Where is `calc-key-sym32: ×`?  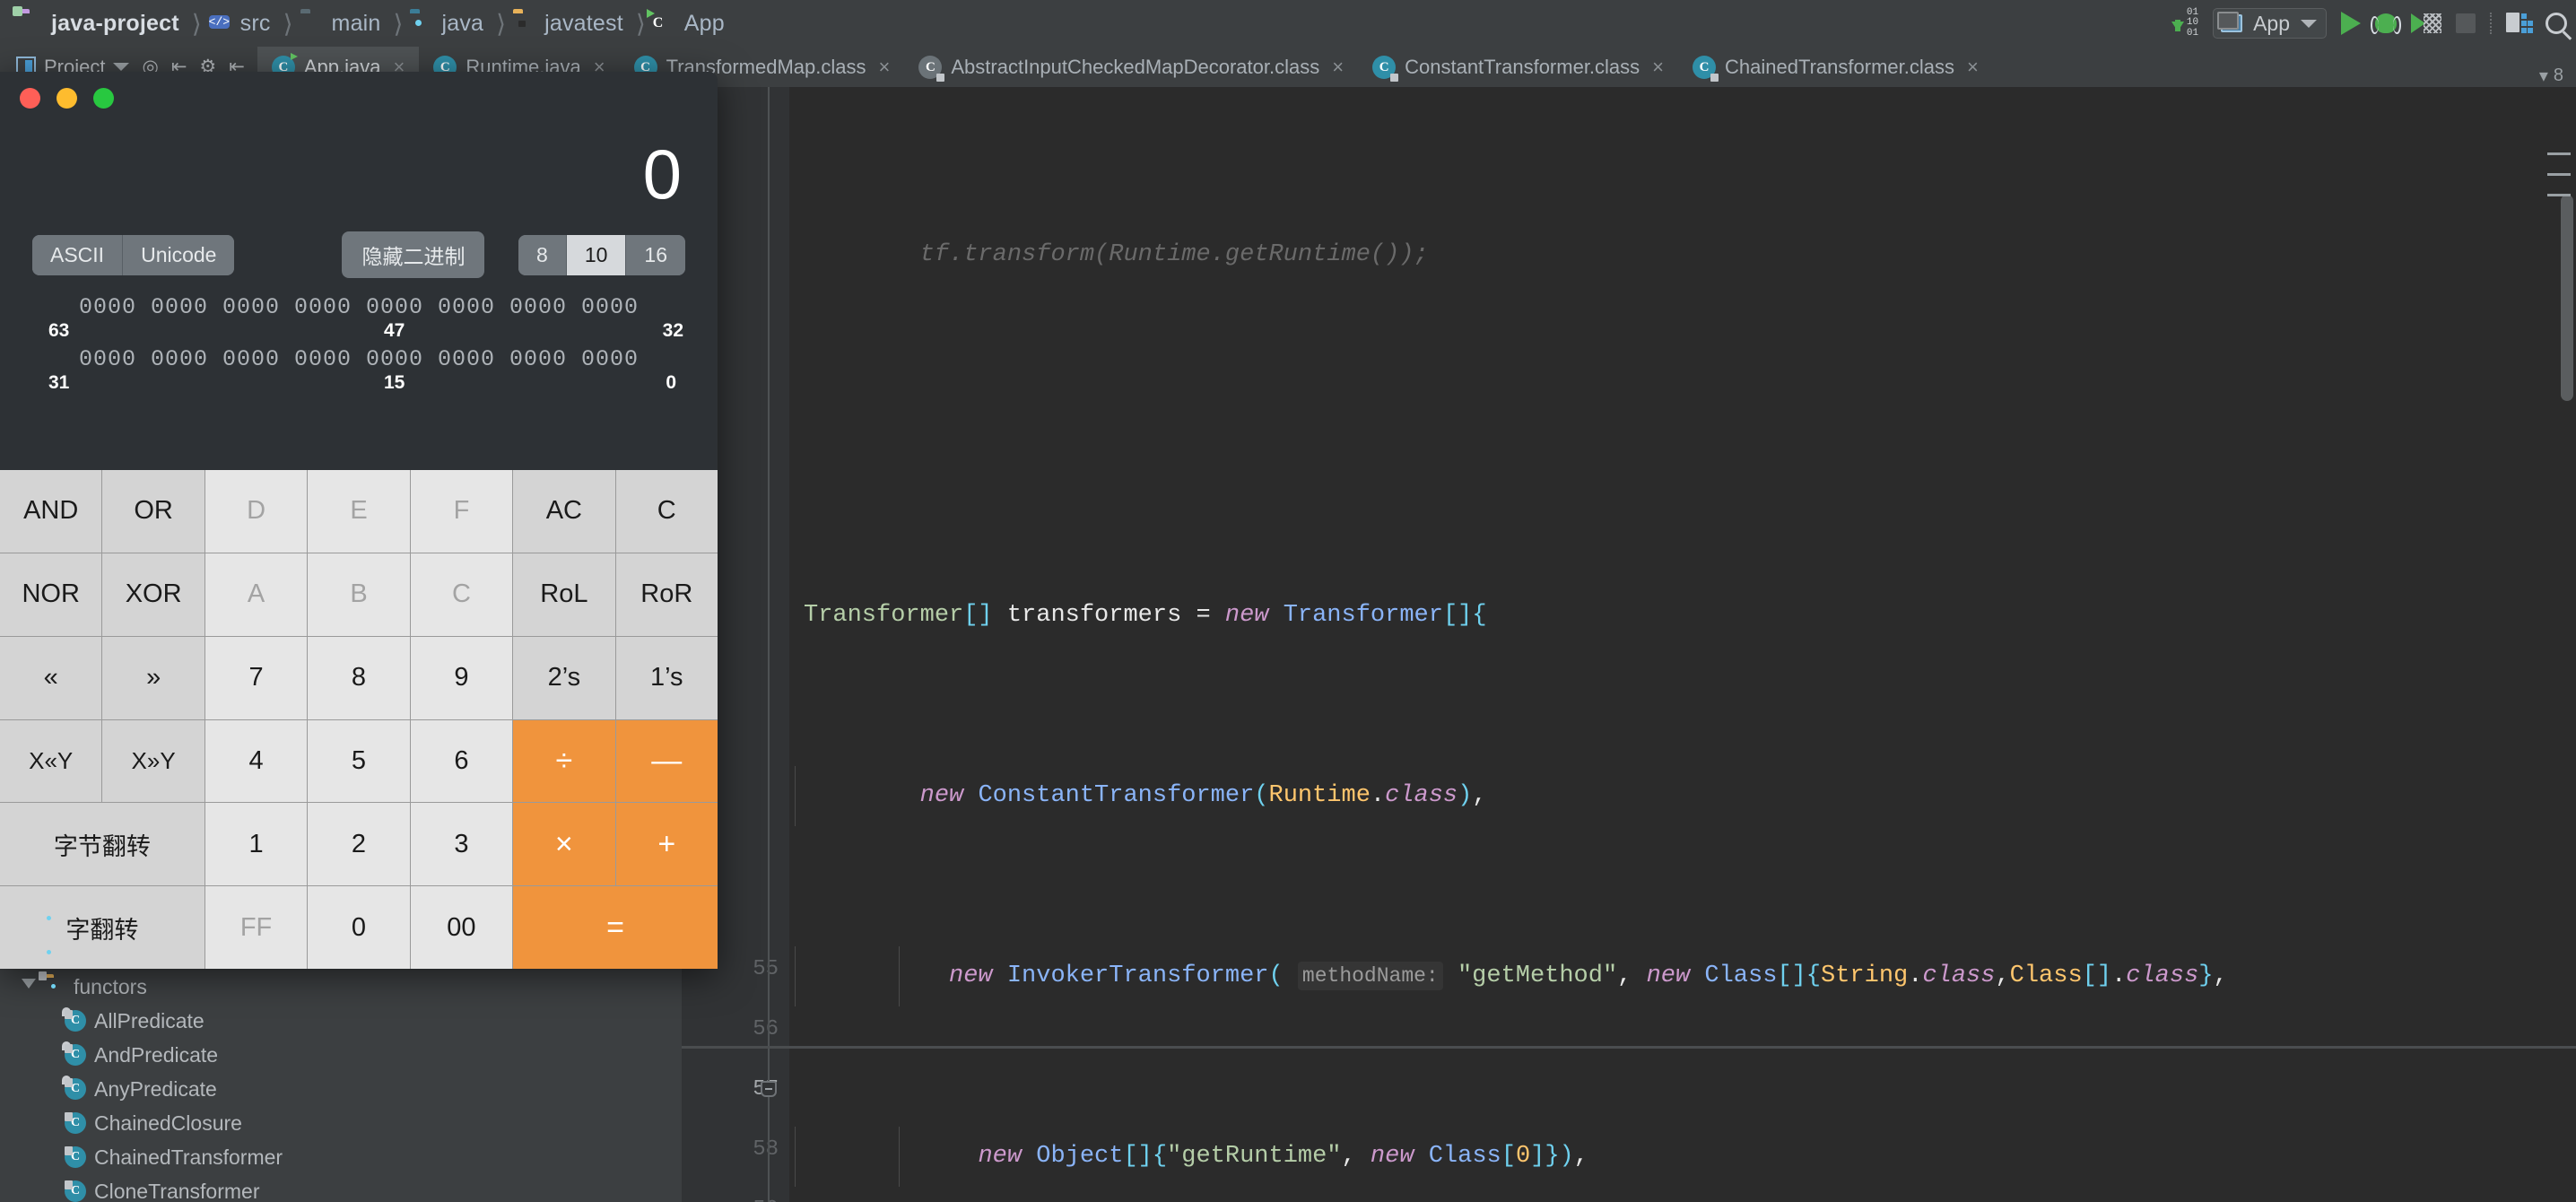
calc-key-sym32: × is located at coordinates (564, 844).